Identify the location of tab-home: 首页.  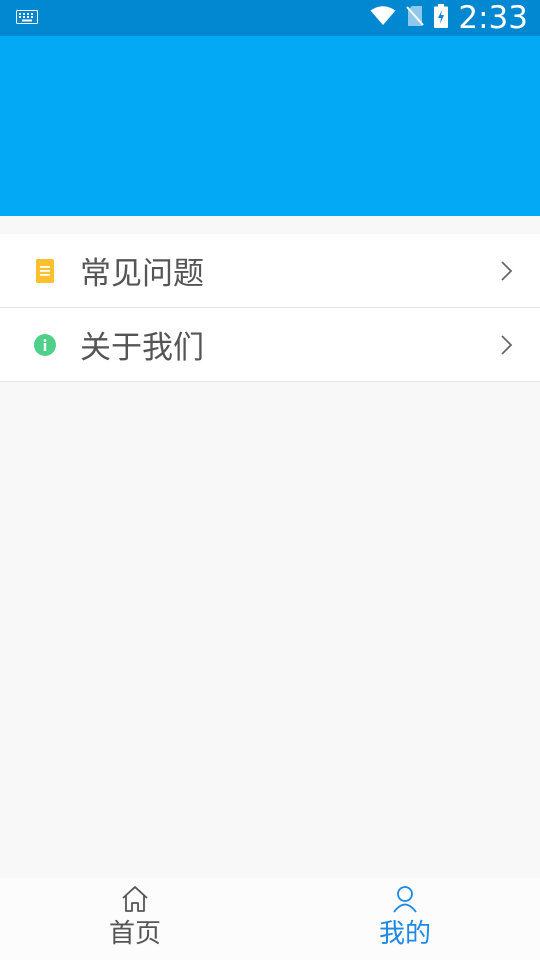
(135, 919).